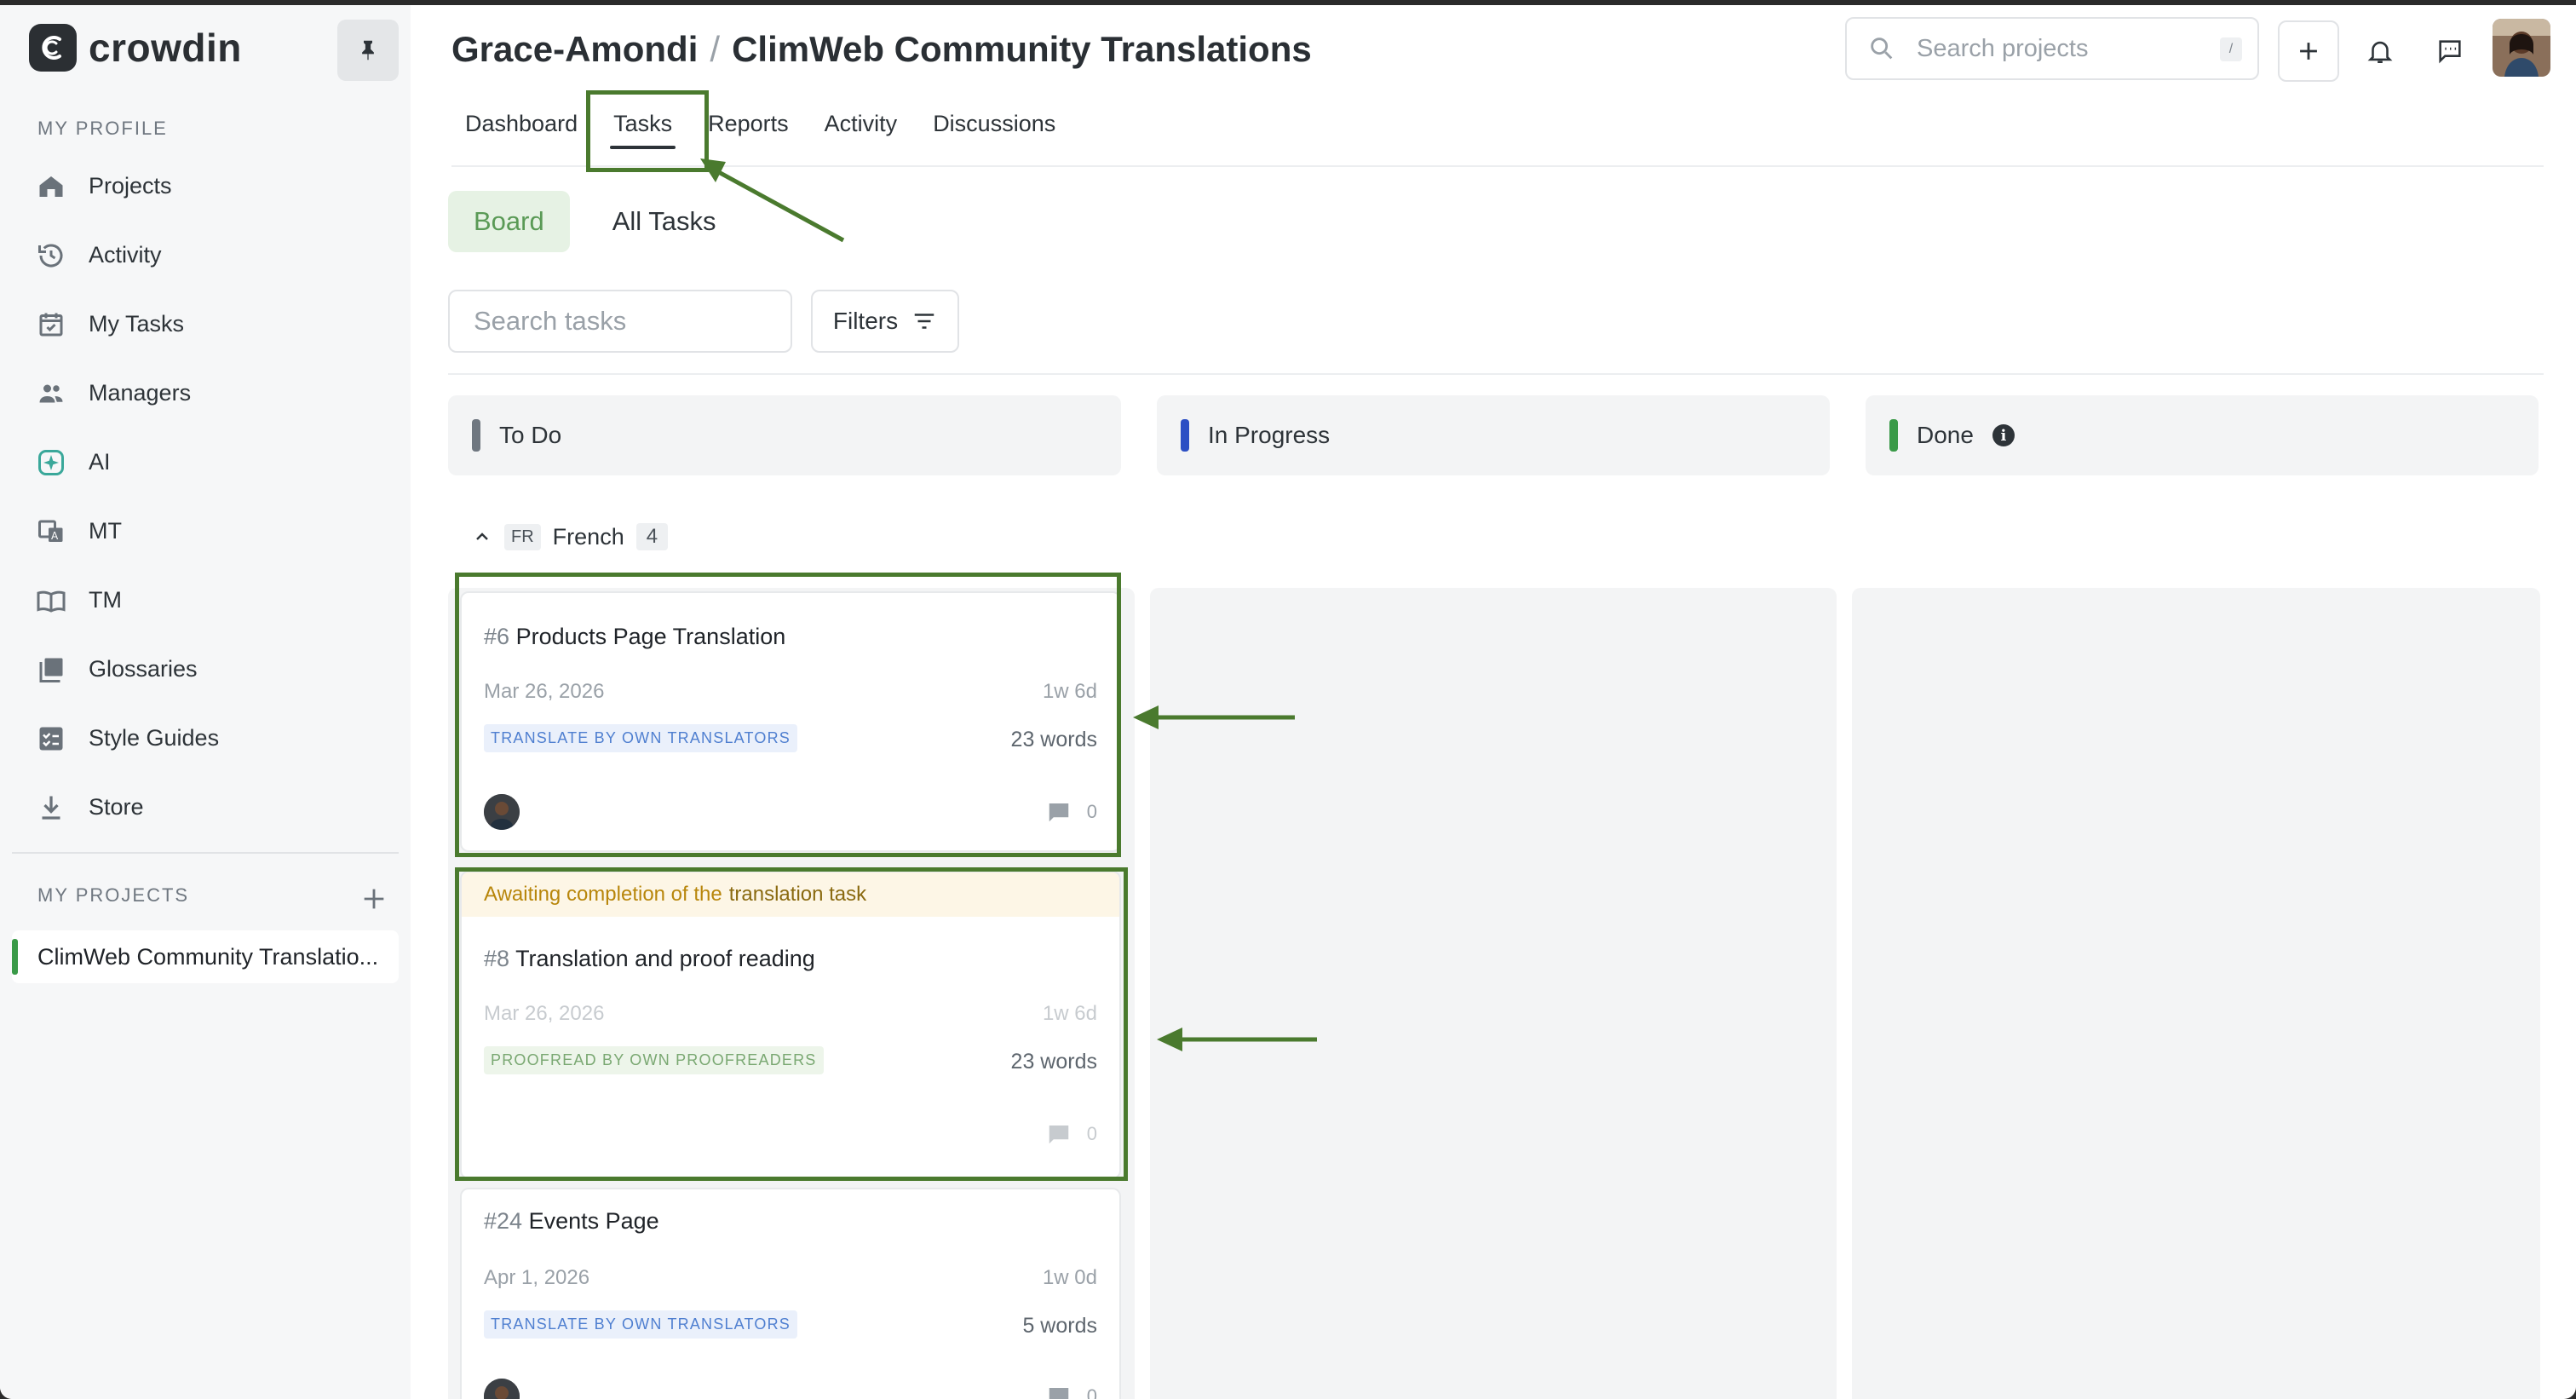 The width and height of the screenshot is (2576, 1399). I want to click on search-projects-field: /, so click(2052, 48).